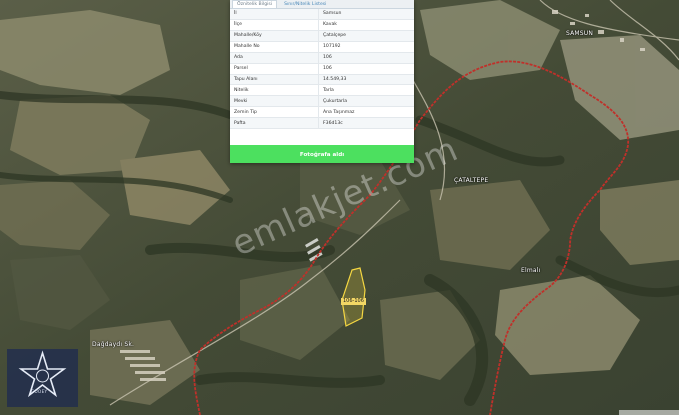  I want to click on panel-tabs: Öznitelik Bilgisi Sınır/Nitelik Listesi, so click(322, 4).